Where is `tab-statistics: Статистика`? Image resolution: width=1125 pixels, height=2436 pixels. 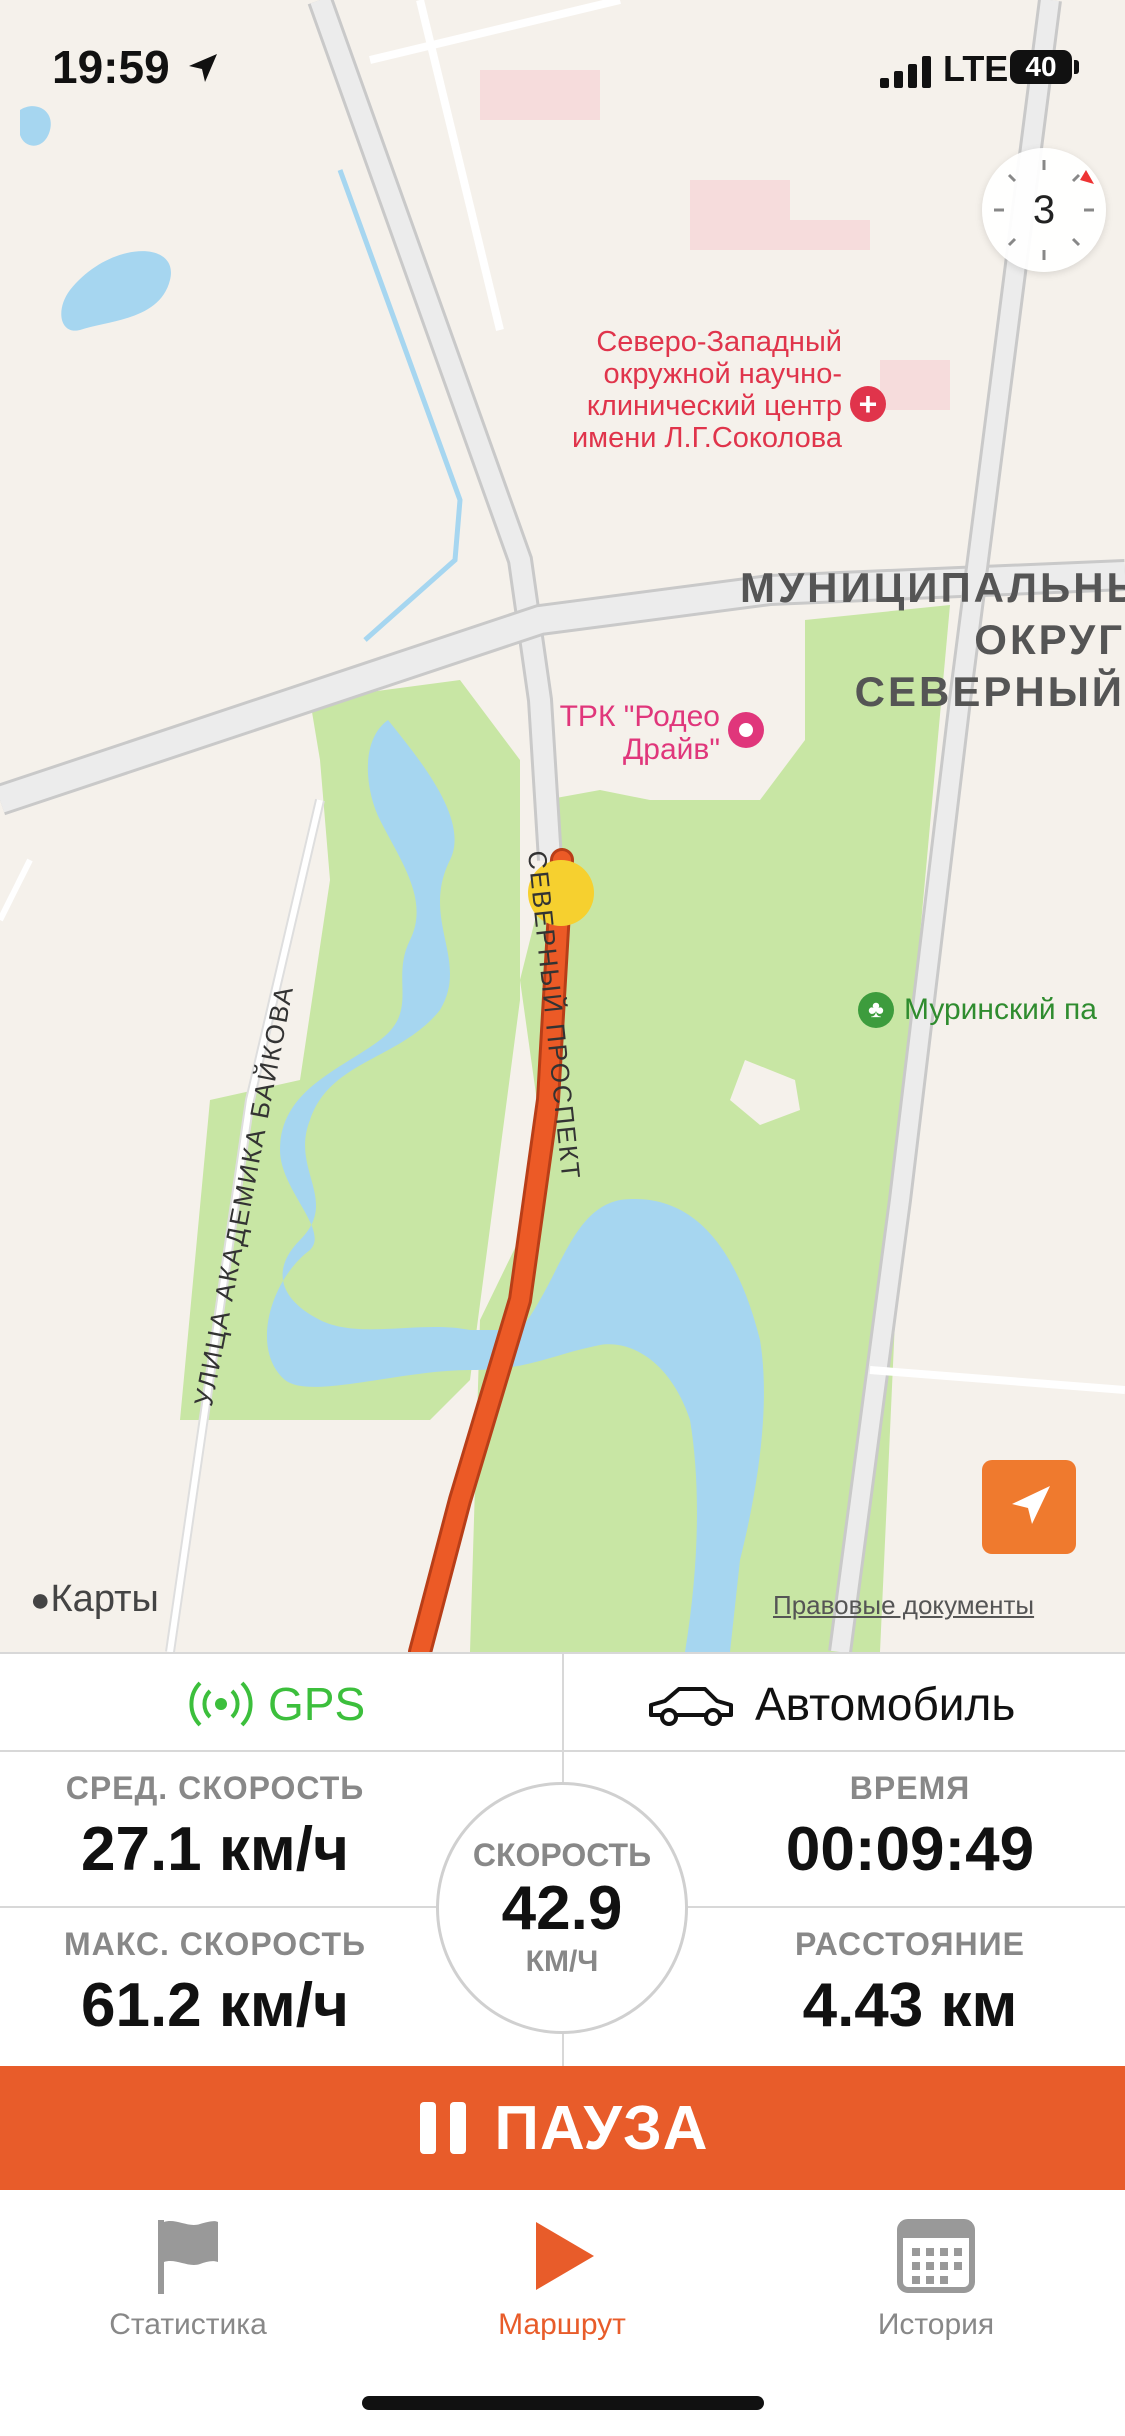
tab-statistics: Статистика is located at coordinates (188, 2280).